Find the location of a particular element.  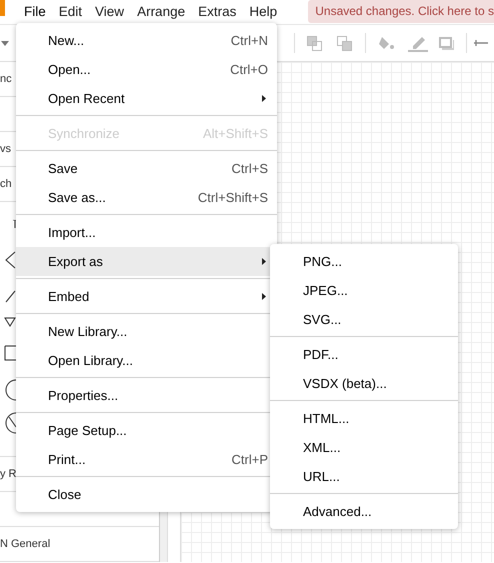

sidebar-label: y R is located at coordinates (8, 474).